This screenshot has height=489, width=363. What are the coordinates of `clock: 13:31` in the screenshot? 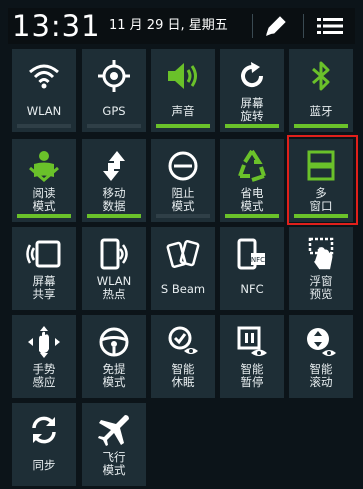 It's located at (56, 26).